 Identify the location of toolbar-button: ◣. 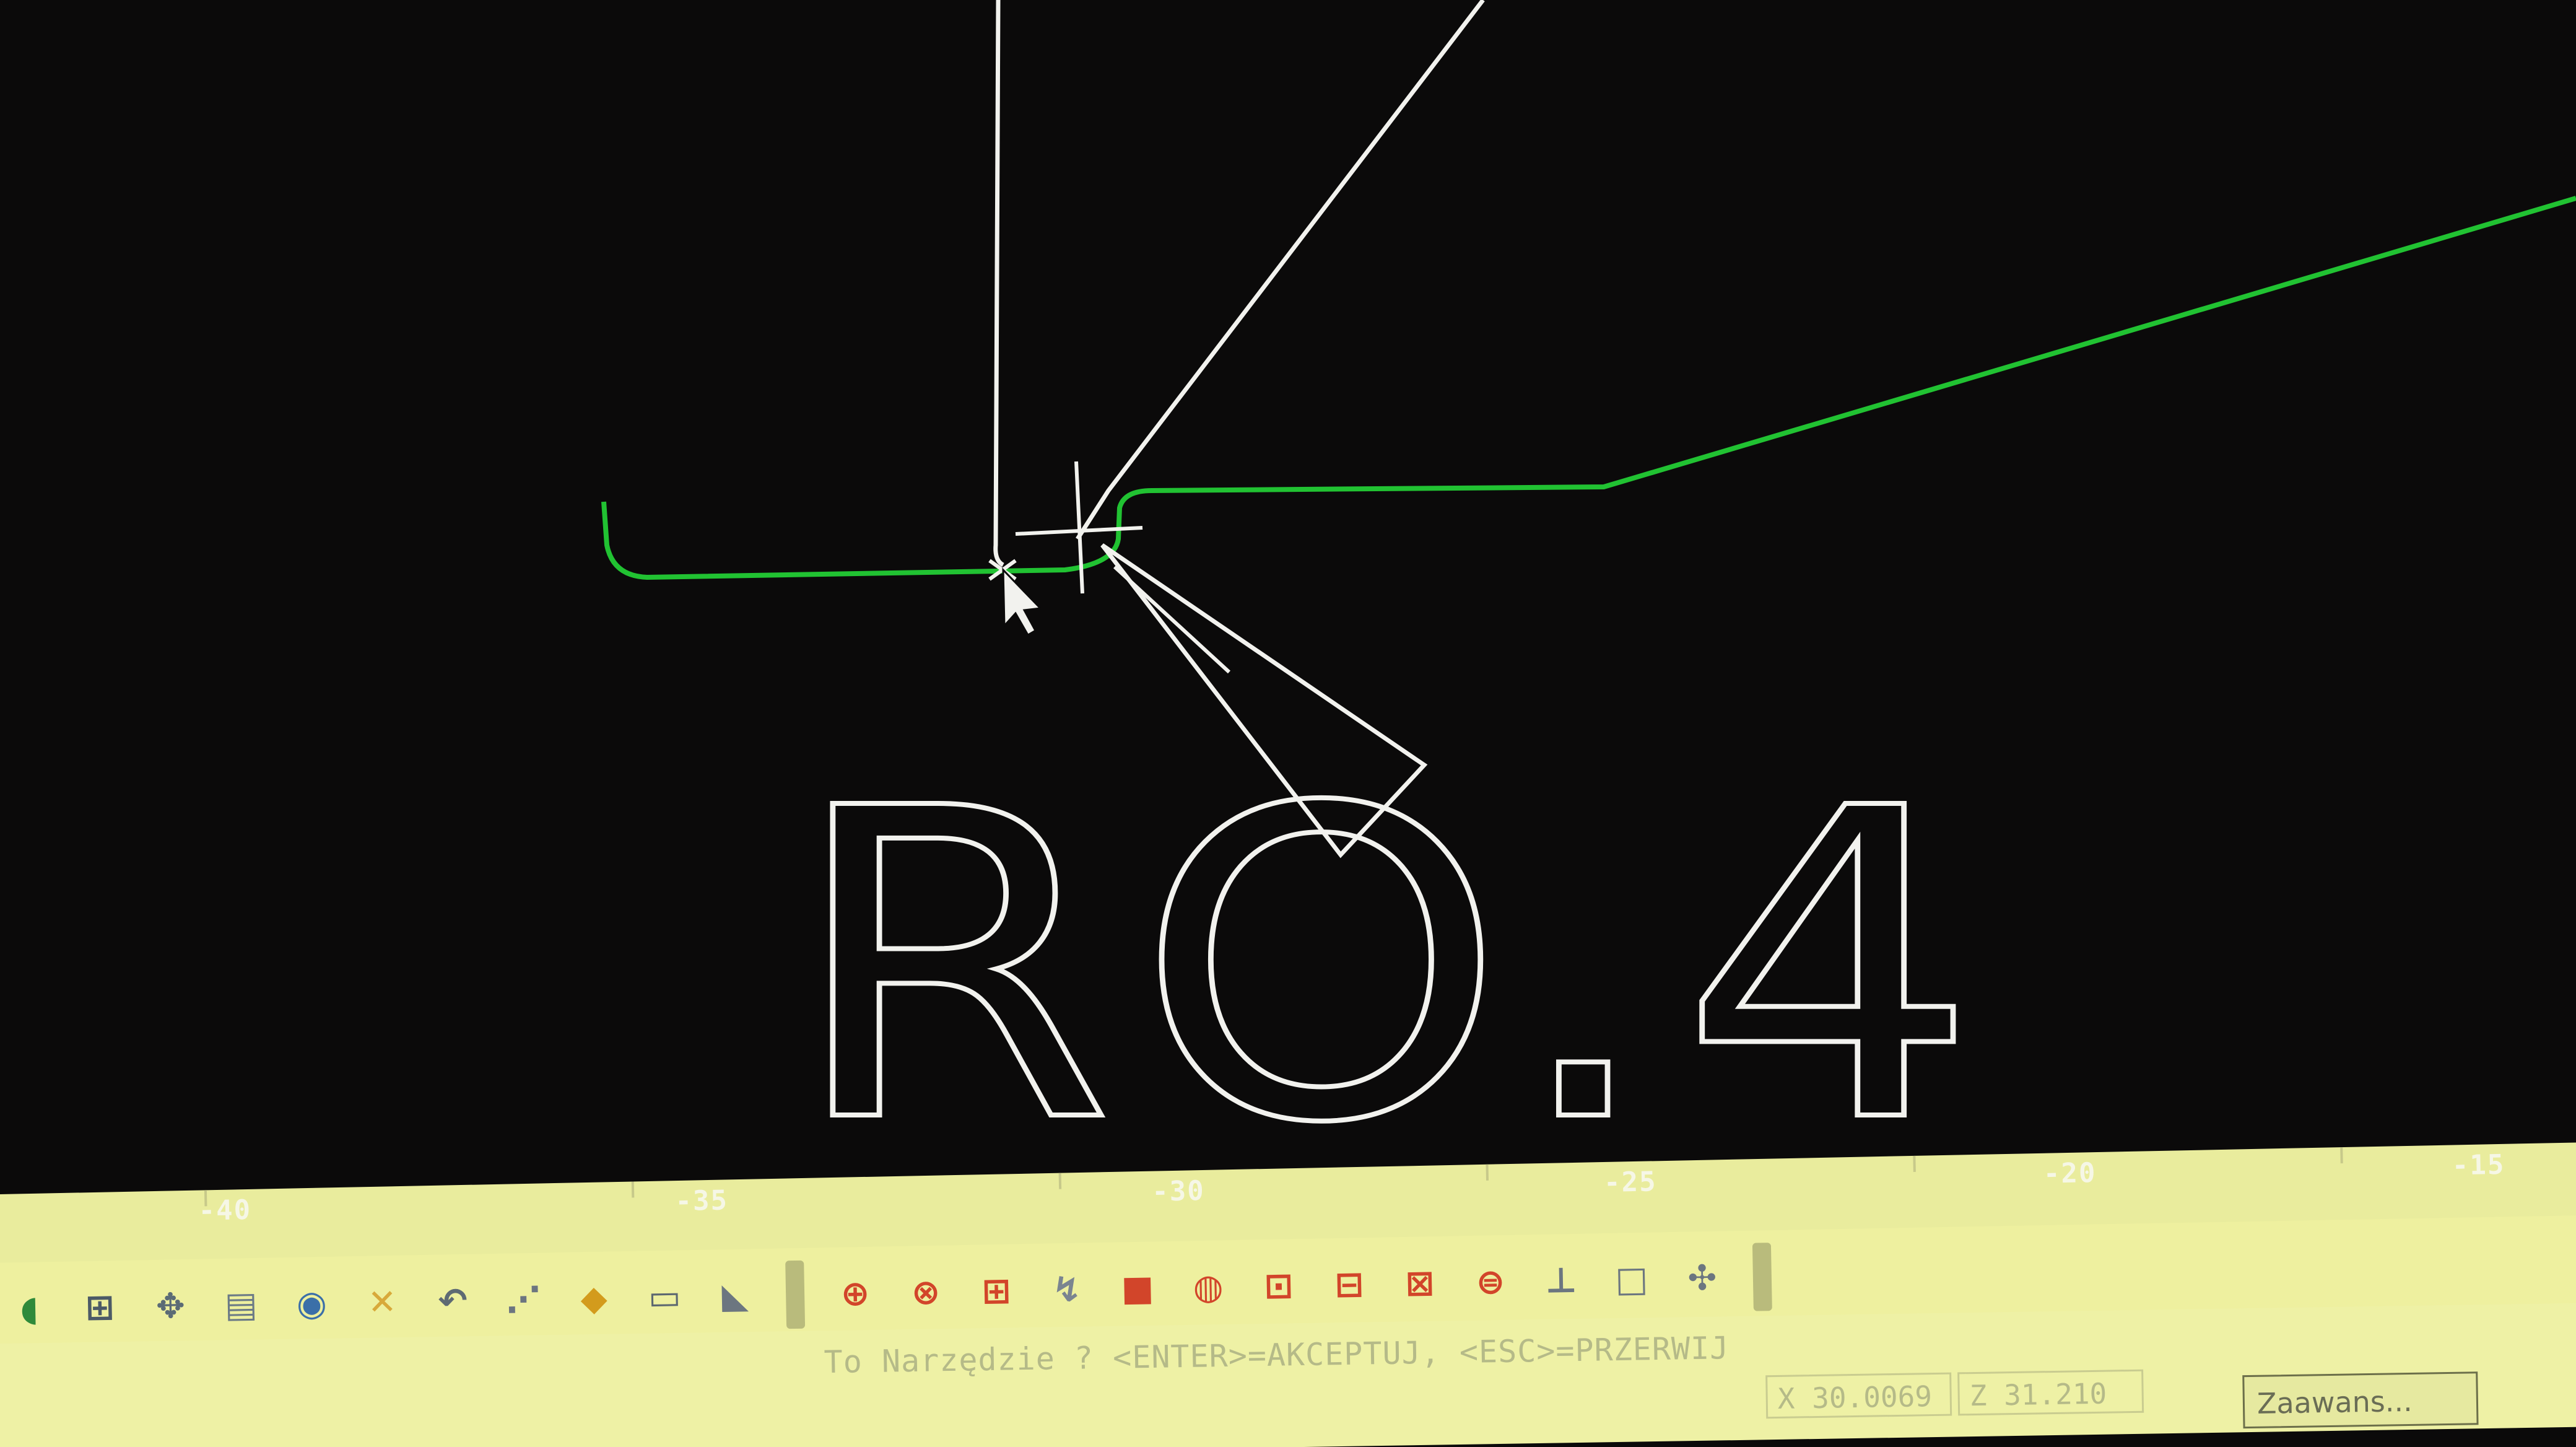
(735, 1296).